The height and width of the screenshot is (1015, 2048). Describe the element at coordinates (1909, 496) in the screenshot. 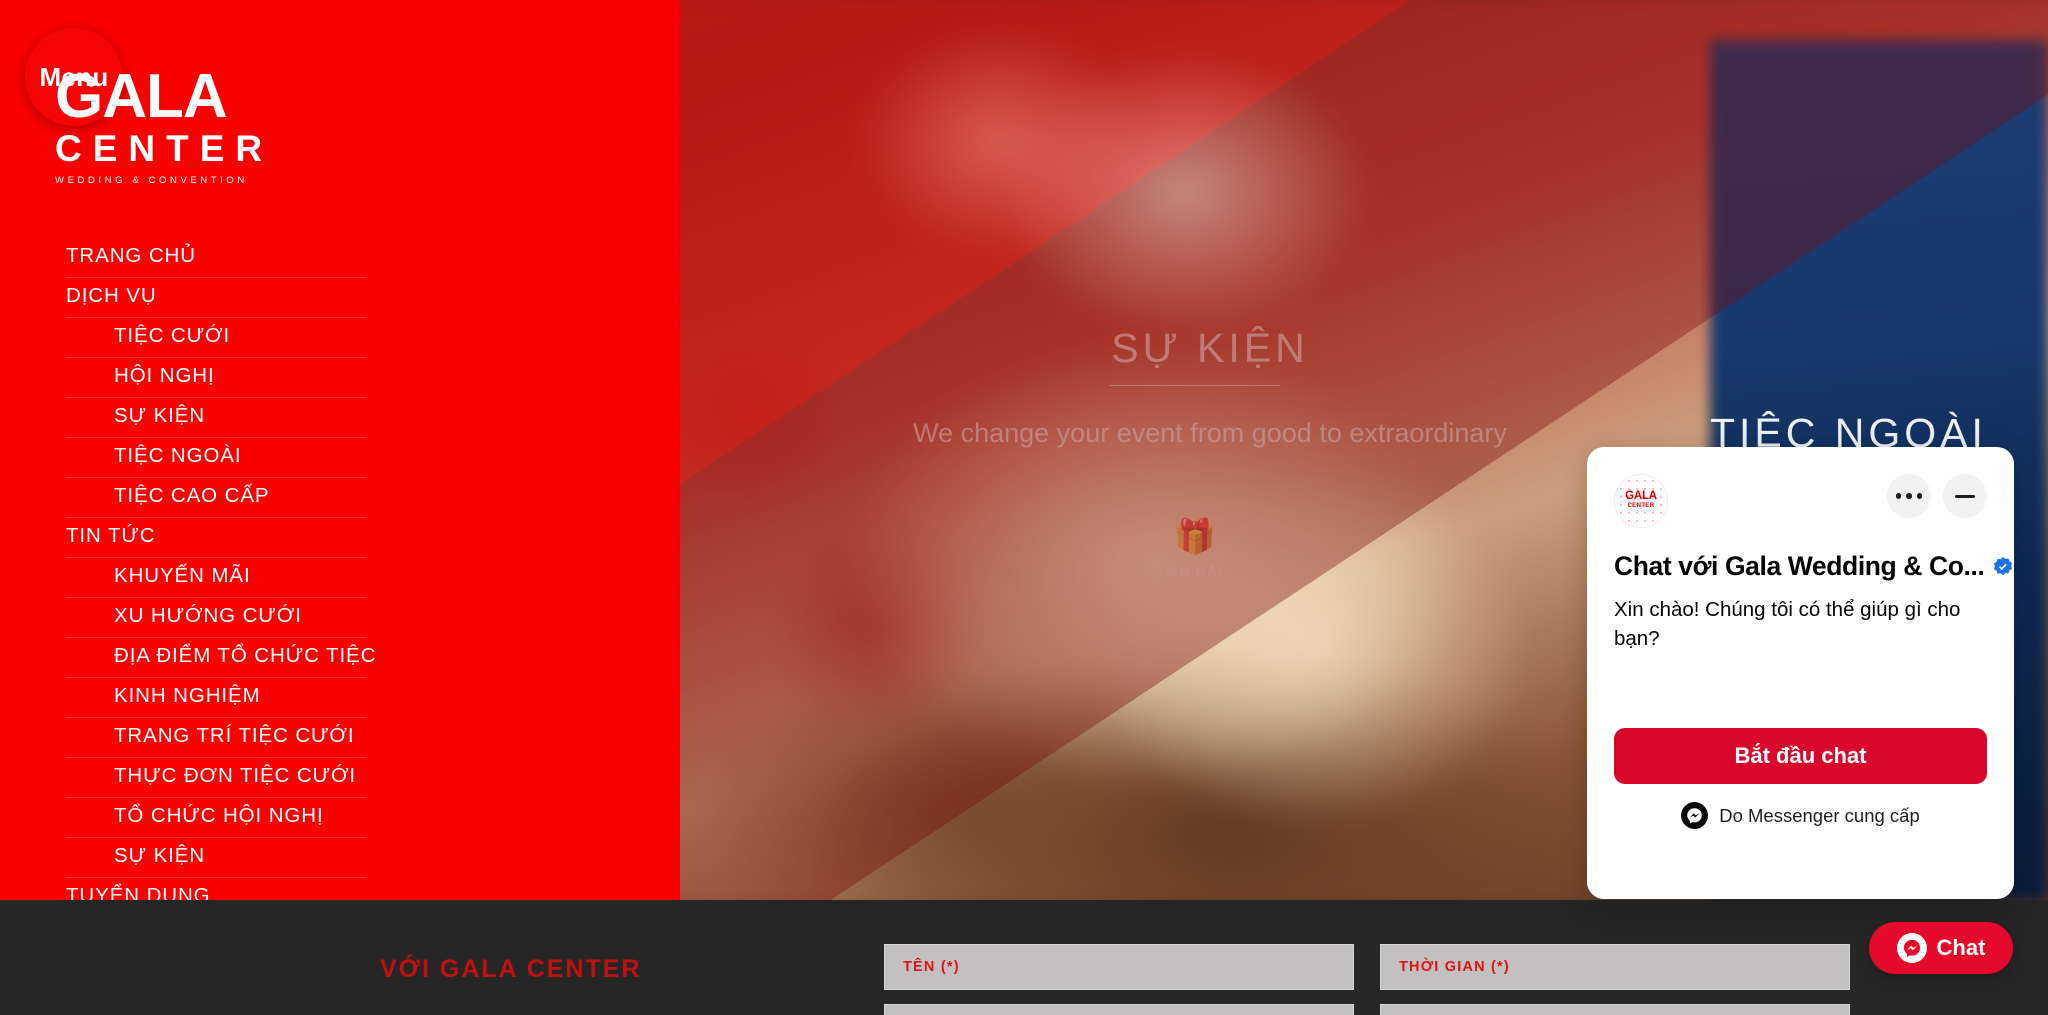

I see `ellipsis-icon` at that location.